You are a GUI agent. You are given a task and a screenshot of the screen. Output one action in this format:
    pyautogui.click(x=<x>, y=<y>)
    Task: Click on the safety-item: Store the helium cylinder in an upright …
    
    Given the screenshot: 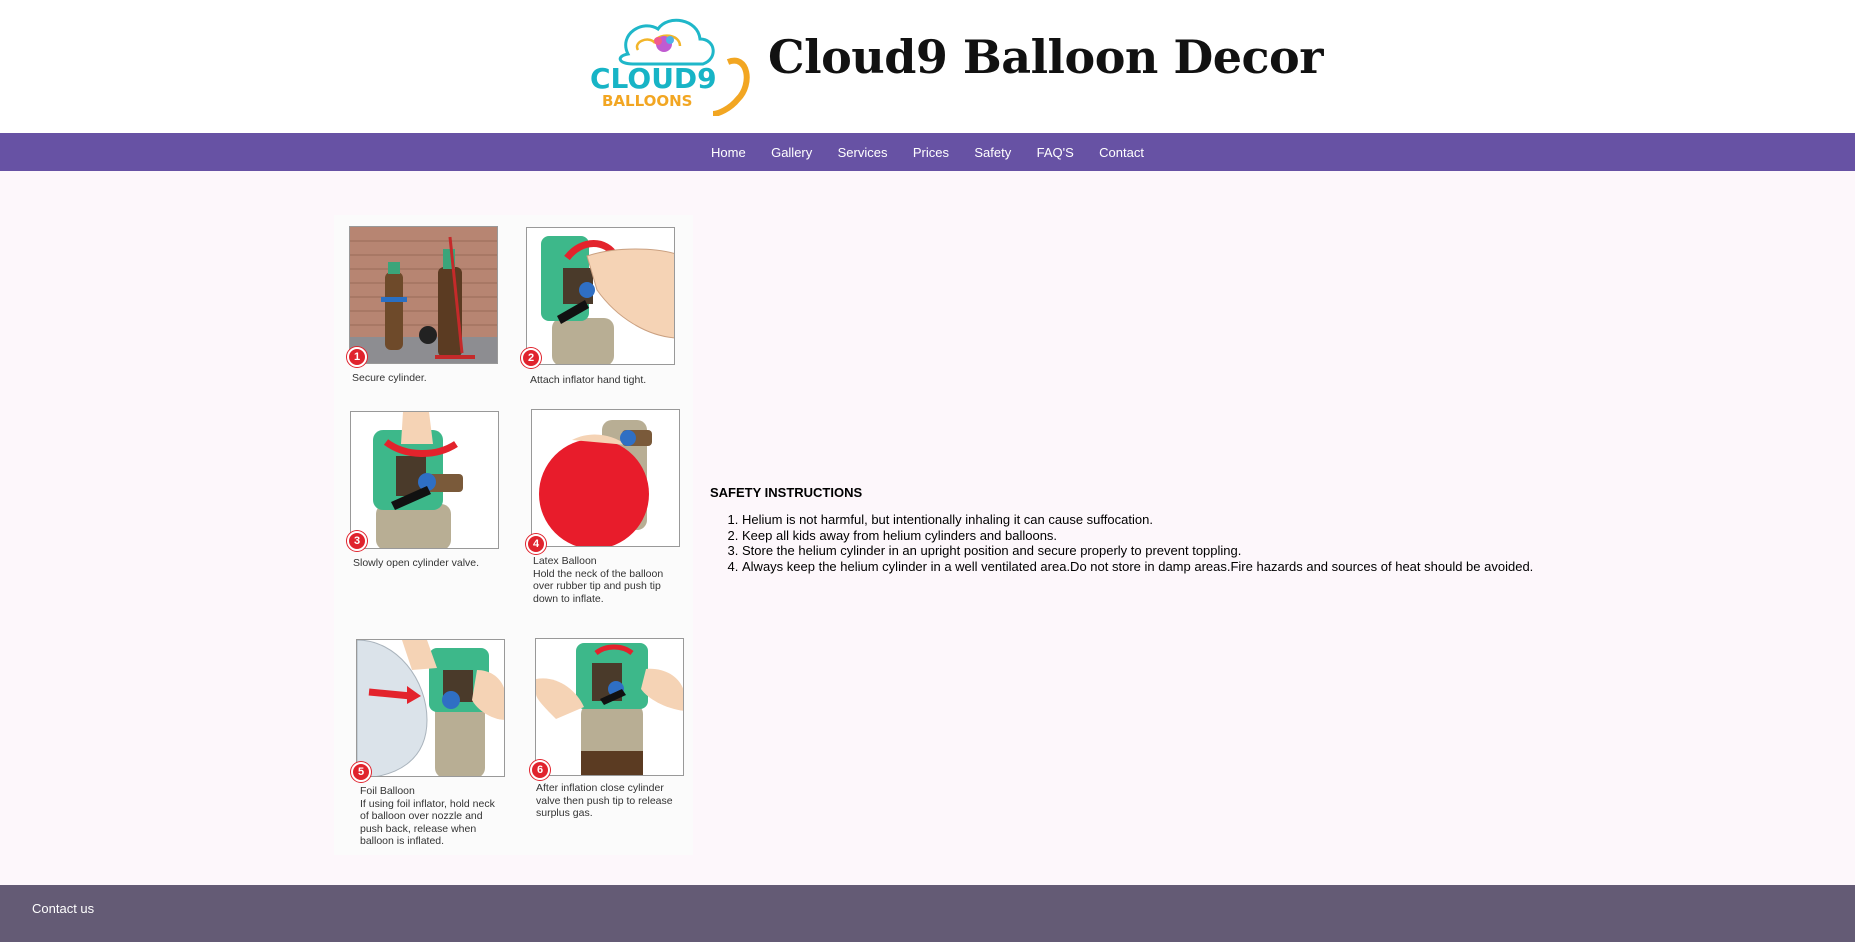 What is the action you would take?
    pyautogui.click(x=1137, y=551)
    